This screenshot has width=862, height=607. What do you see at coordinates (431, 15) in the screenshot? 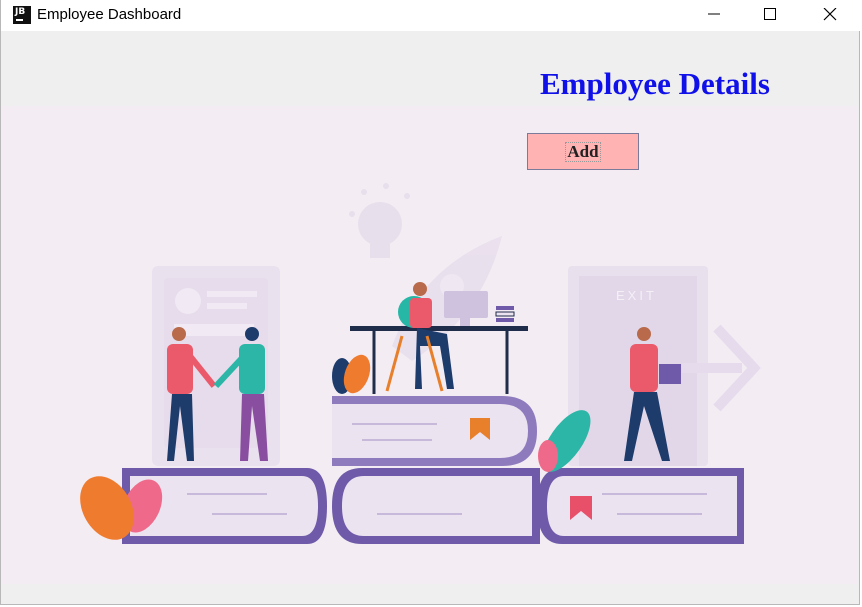
I see `title-bar: JB Employee Dashboard` at bounding box center [431, 15].